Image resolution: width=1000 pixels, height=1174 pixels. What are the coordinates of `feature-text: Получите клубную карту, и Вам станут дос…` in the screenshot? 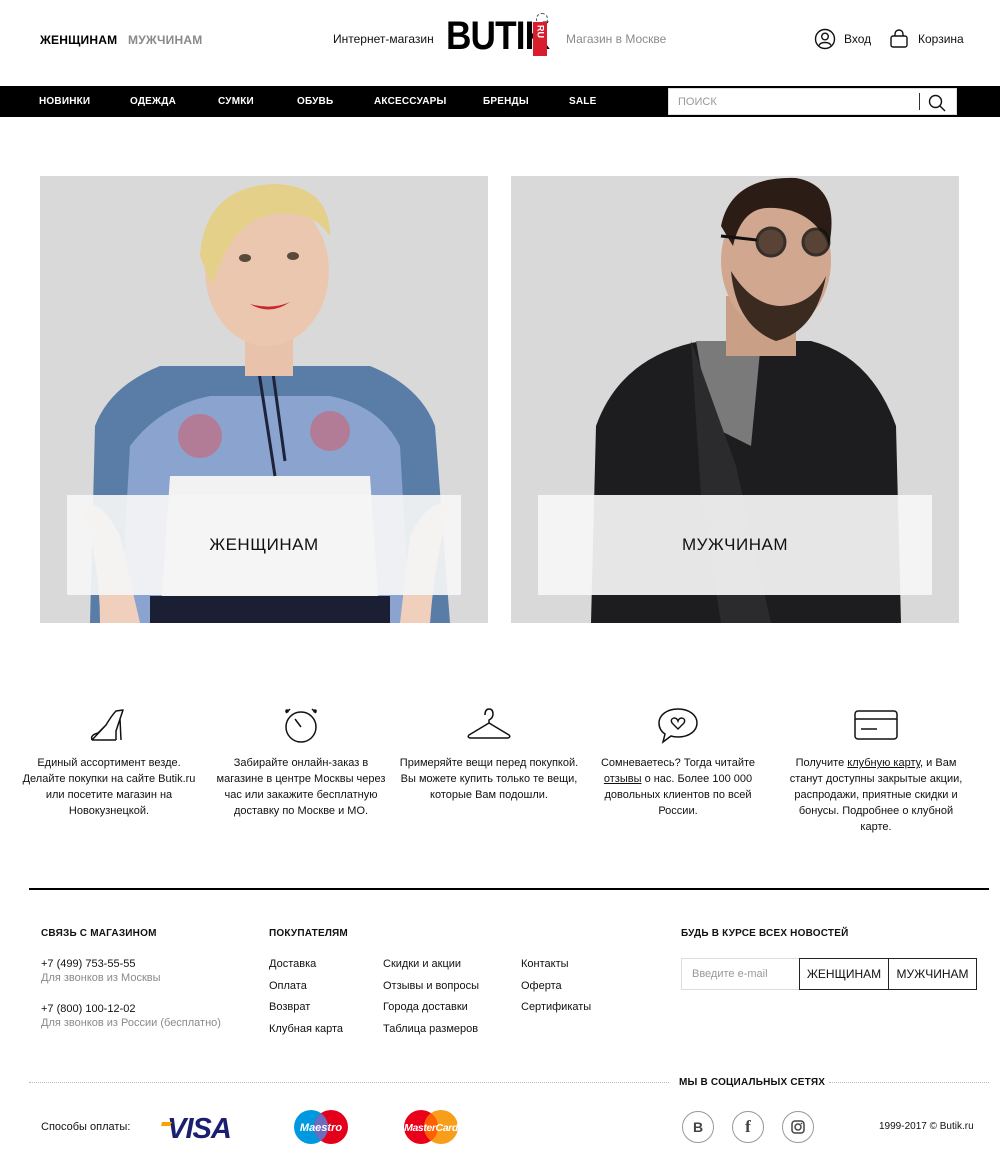 It's located at (876, 795).